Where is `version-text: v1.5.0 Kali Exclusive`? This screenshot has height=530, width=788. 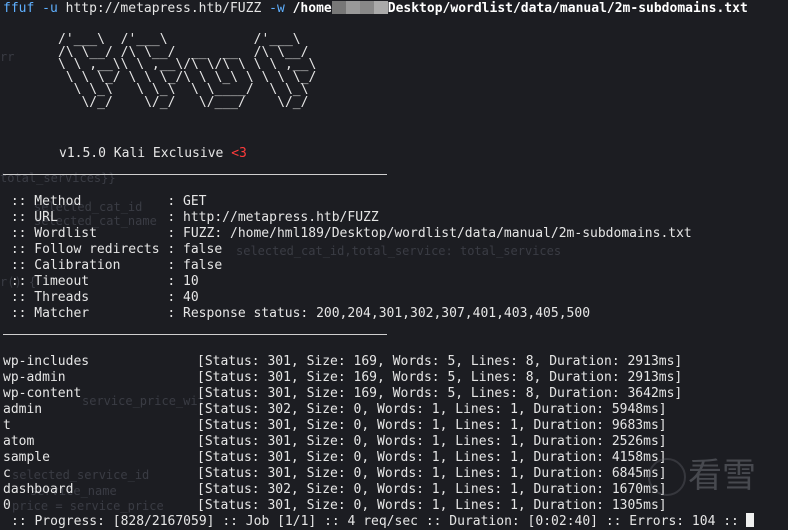 version-text: v1.5.0 Kali Exclusive is located at coordinates (141, 153).